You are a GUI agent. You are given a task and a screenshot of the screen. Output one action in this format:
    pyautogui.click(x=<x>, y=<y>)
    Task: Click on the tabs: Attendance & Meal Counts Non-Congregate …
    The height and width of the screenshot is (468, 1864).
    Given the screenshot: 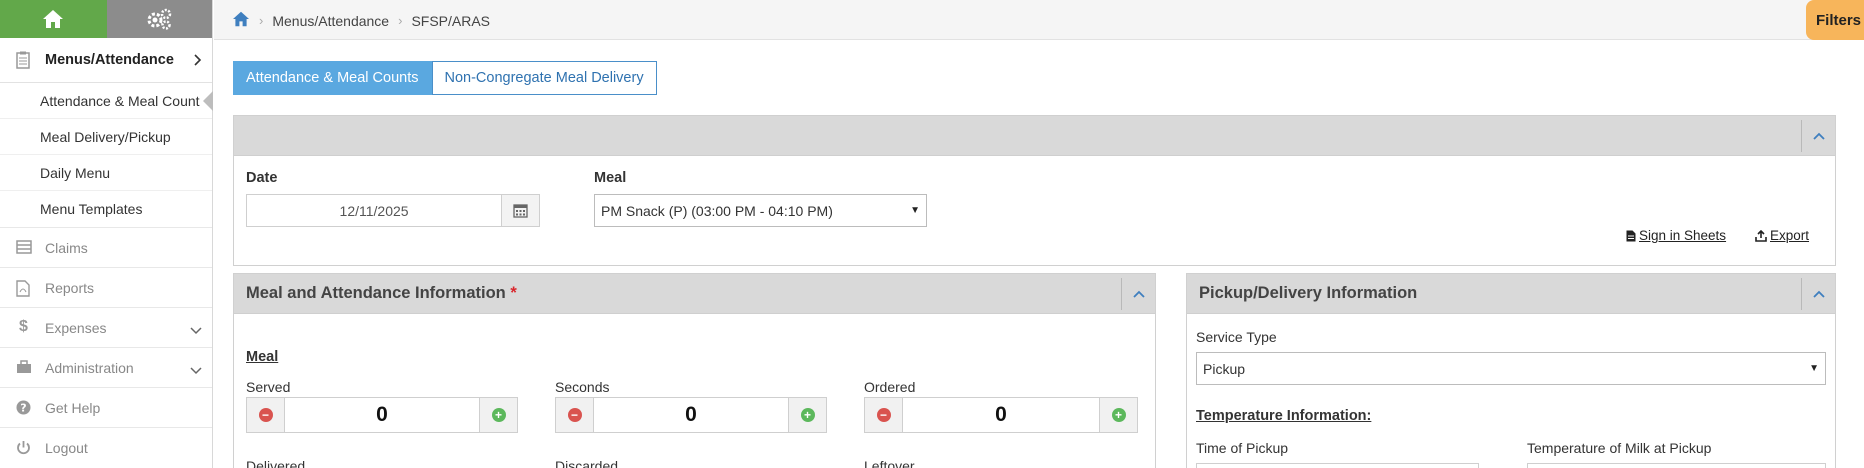 What is the action you would take?
    pyautogui.click(x=445, y=78)
    